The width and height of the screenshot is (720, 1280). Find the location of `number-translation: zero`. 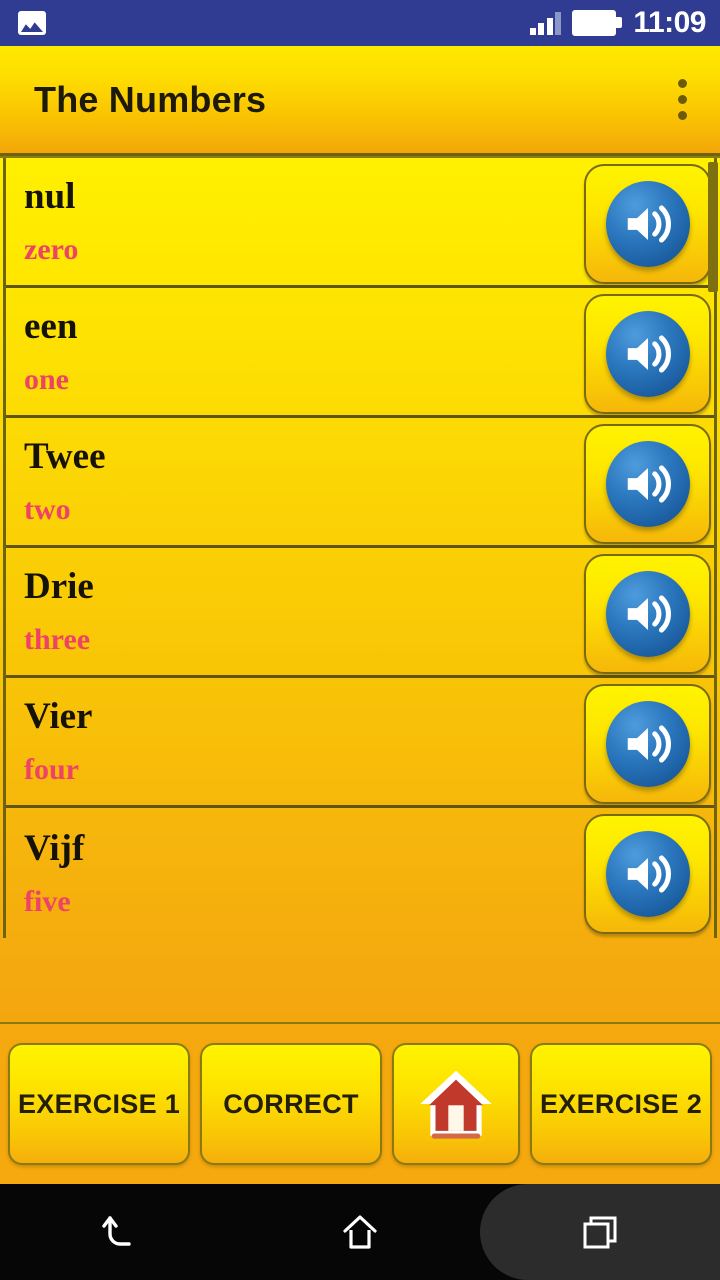

number-translation: zero is located at coordinates (51, 249).